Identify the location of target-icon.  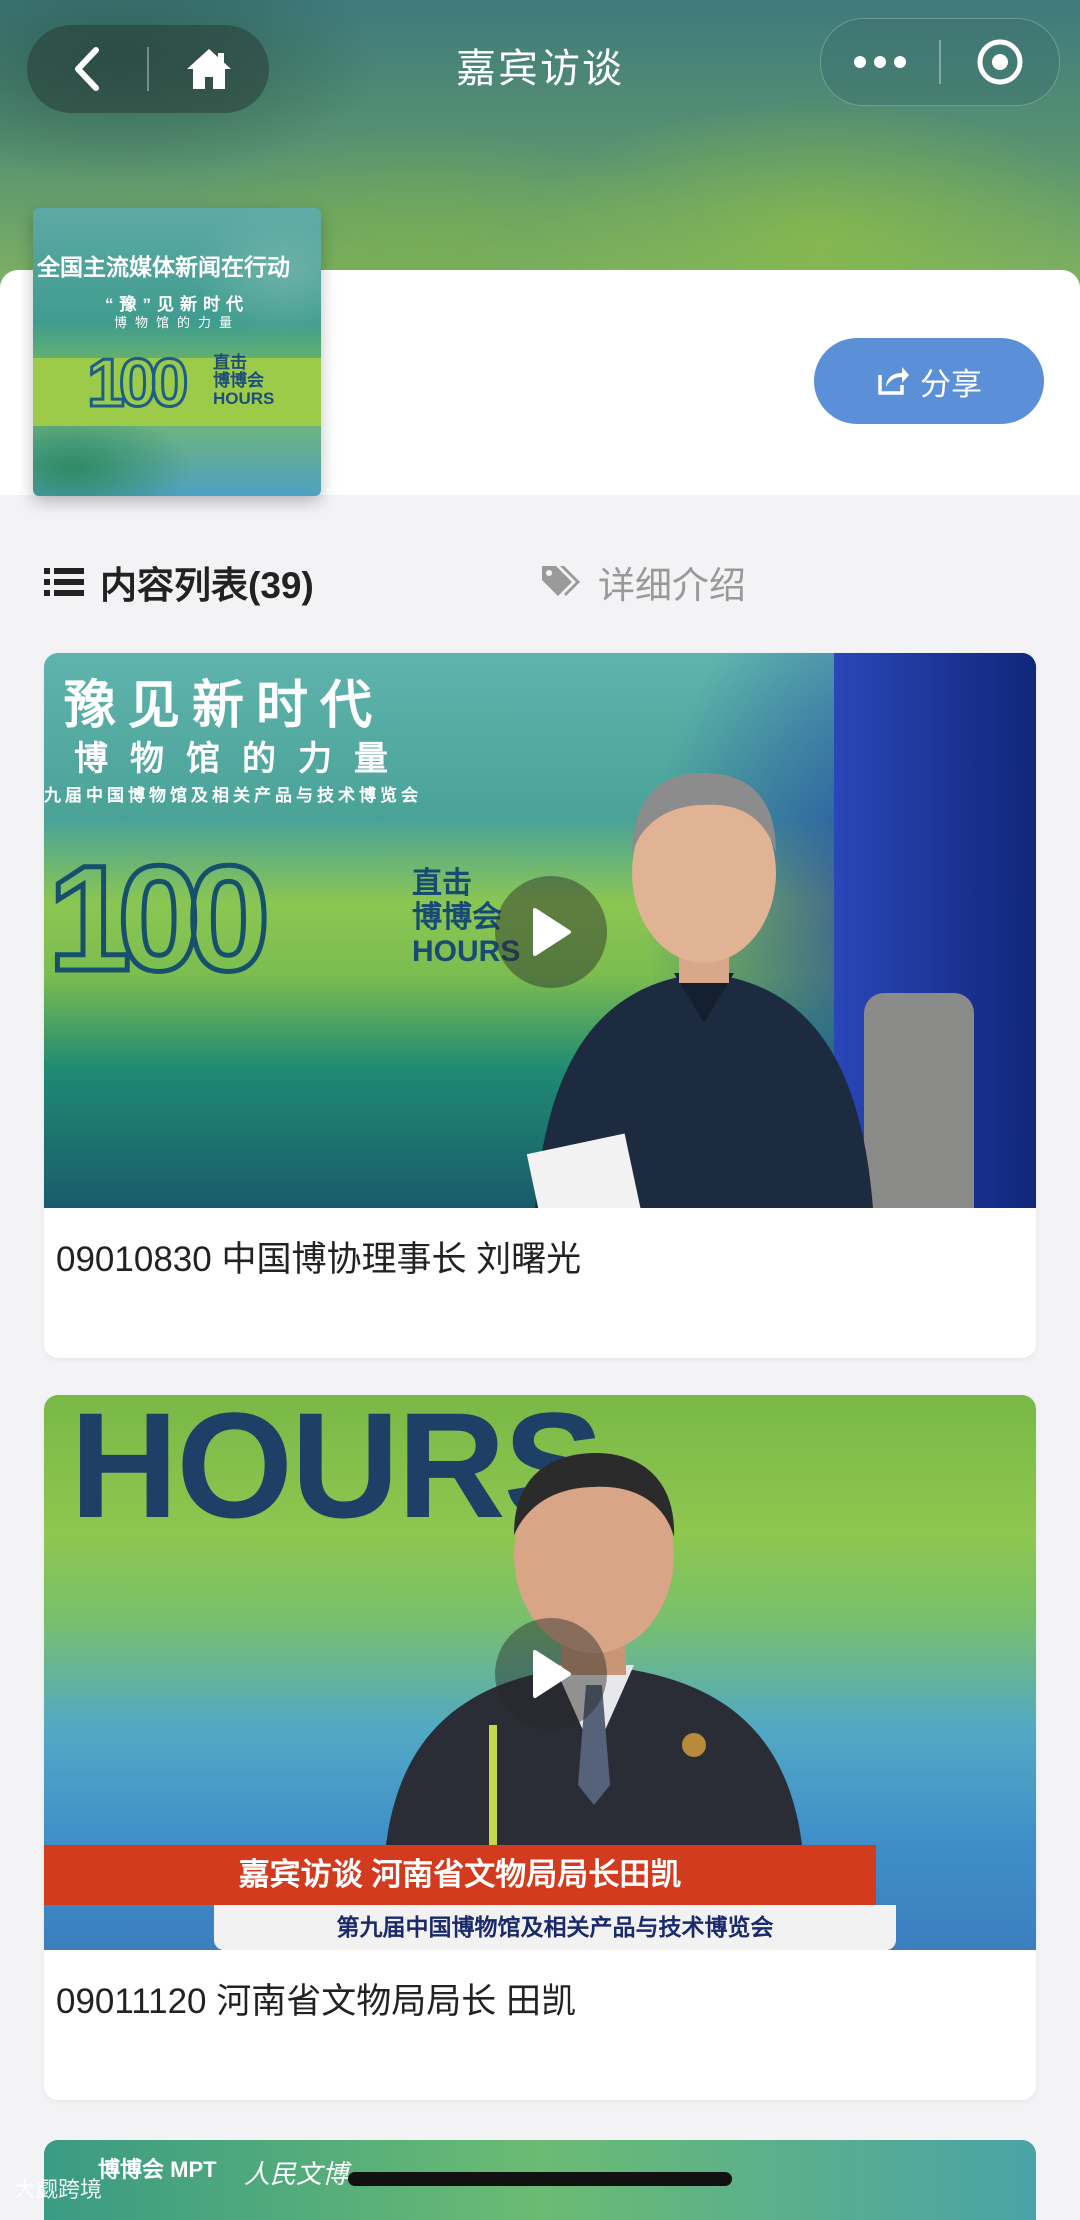
(1000, 62).